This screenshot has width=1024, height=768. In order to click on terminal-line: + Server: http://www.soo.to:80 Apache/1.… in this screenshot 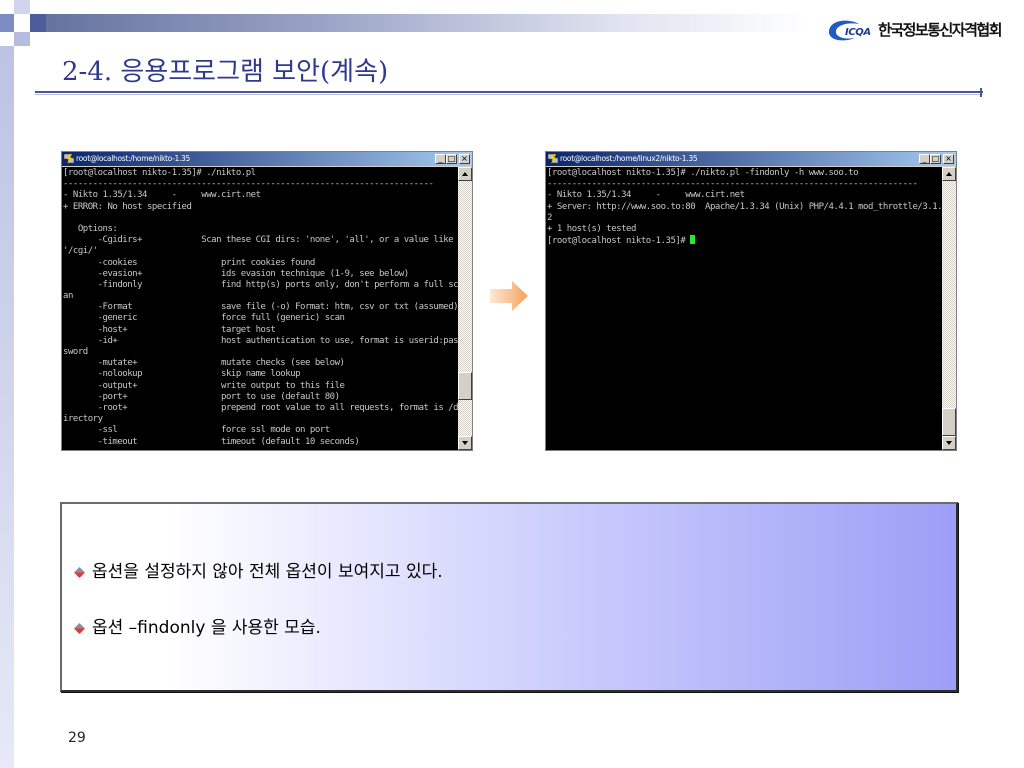, I will do `click(744, 206)`.